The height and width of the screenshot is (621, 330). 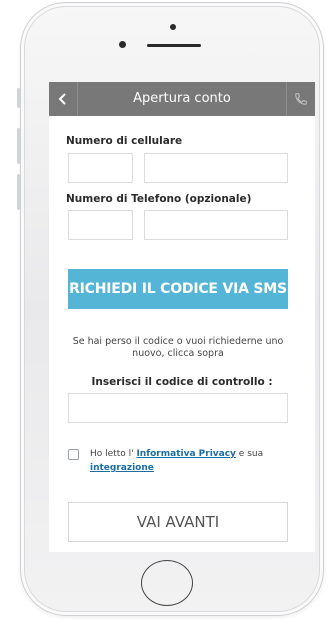 I want to click on chevron-left-icon, so click(x=62, y=99).